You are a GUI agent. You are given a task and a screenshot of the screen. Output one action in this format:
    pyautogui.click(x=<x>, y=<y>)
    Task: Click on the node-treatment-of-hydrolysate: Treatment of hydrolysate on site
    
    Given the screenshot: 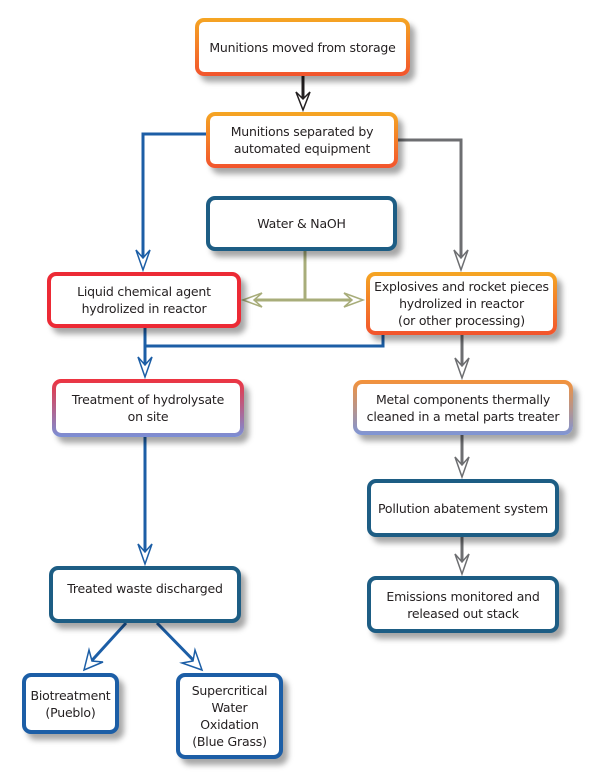 What is the action you would take?
    pyautogui.click(x=148, y=408)
    